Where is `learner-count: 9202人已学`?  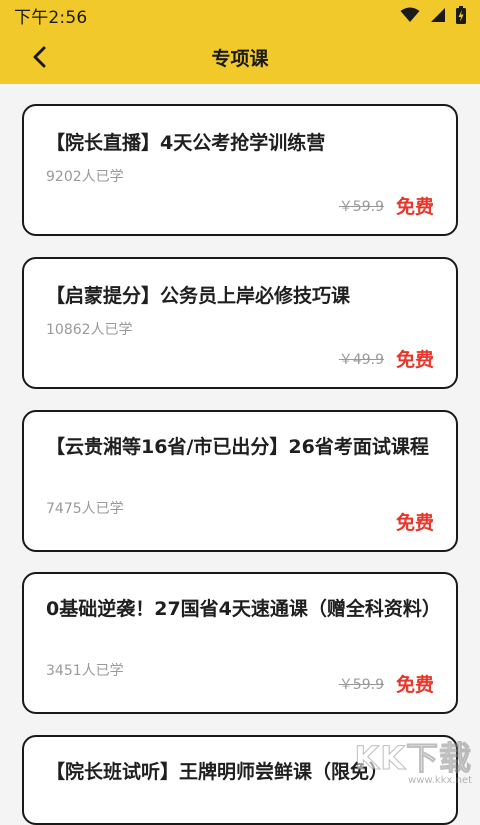
learner-count: 9202人已学 is located at coordinates (85, 177).